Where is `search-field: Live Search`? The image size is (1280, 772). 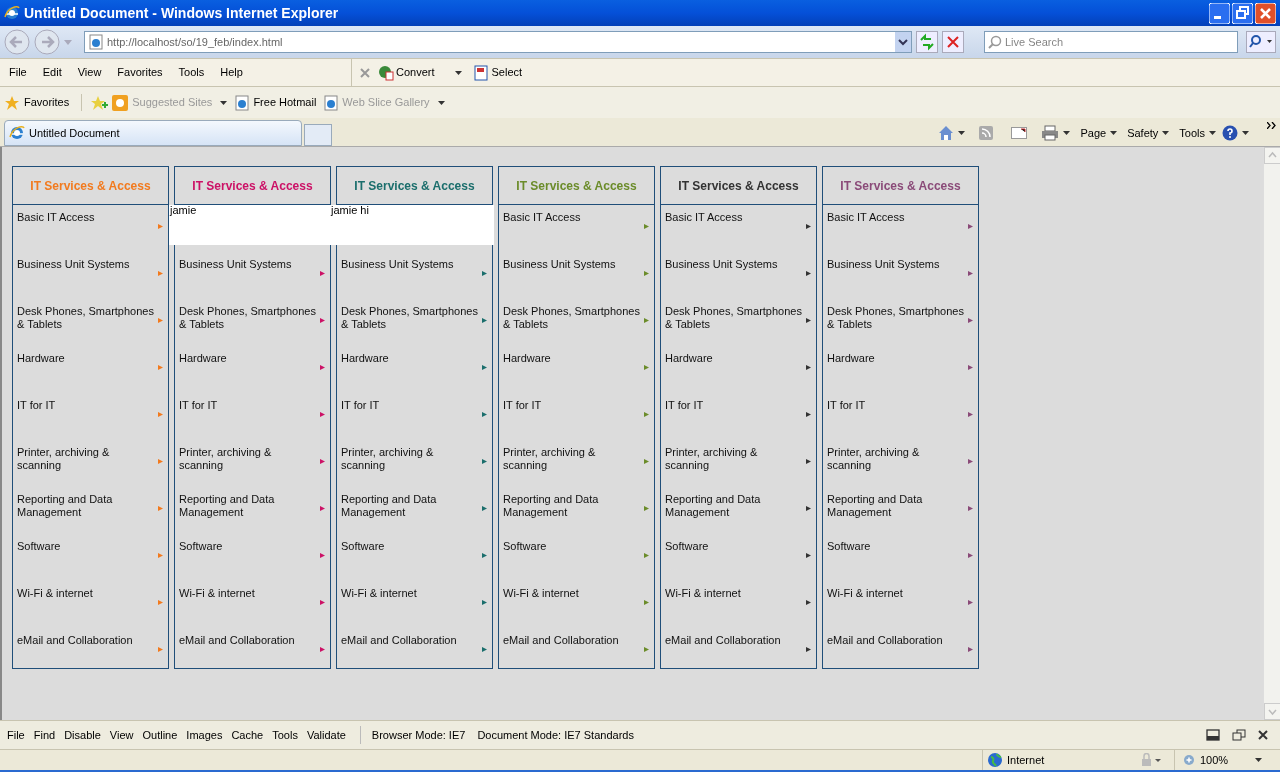
search-field: Live Search is located at coordinates (1111, 42).